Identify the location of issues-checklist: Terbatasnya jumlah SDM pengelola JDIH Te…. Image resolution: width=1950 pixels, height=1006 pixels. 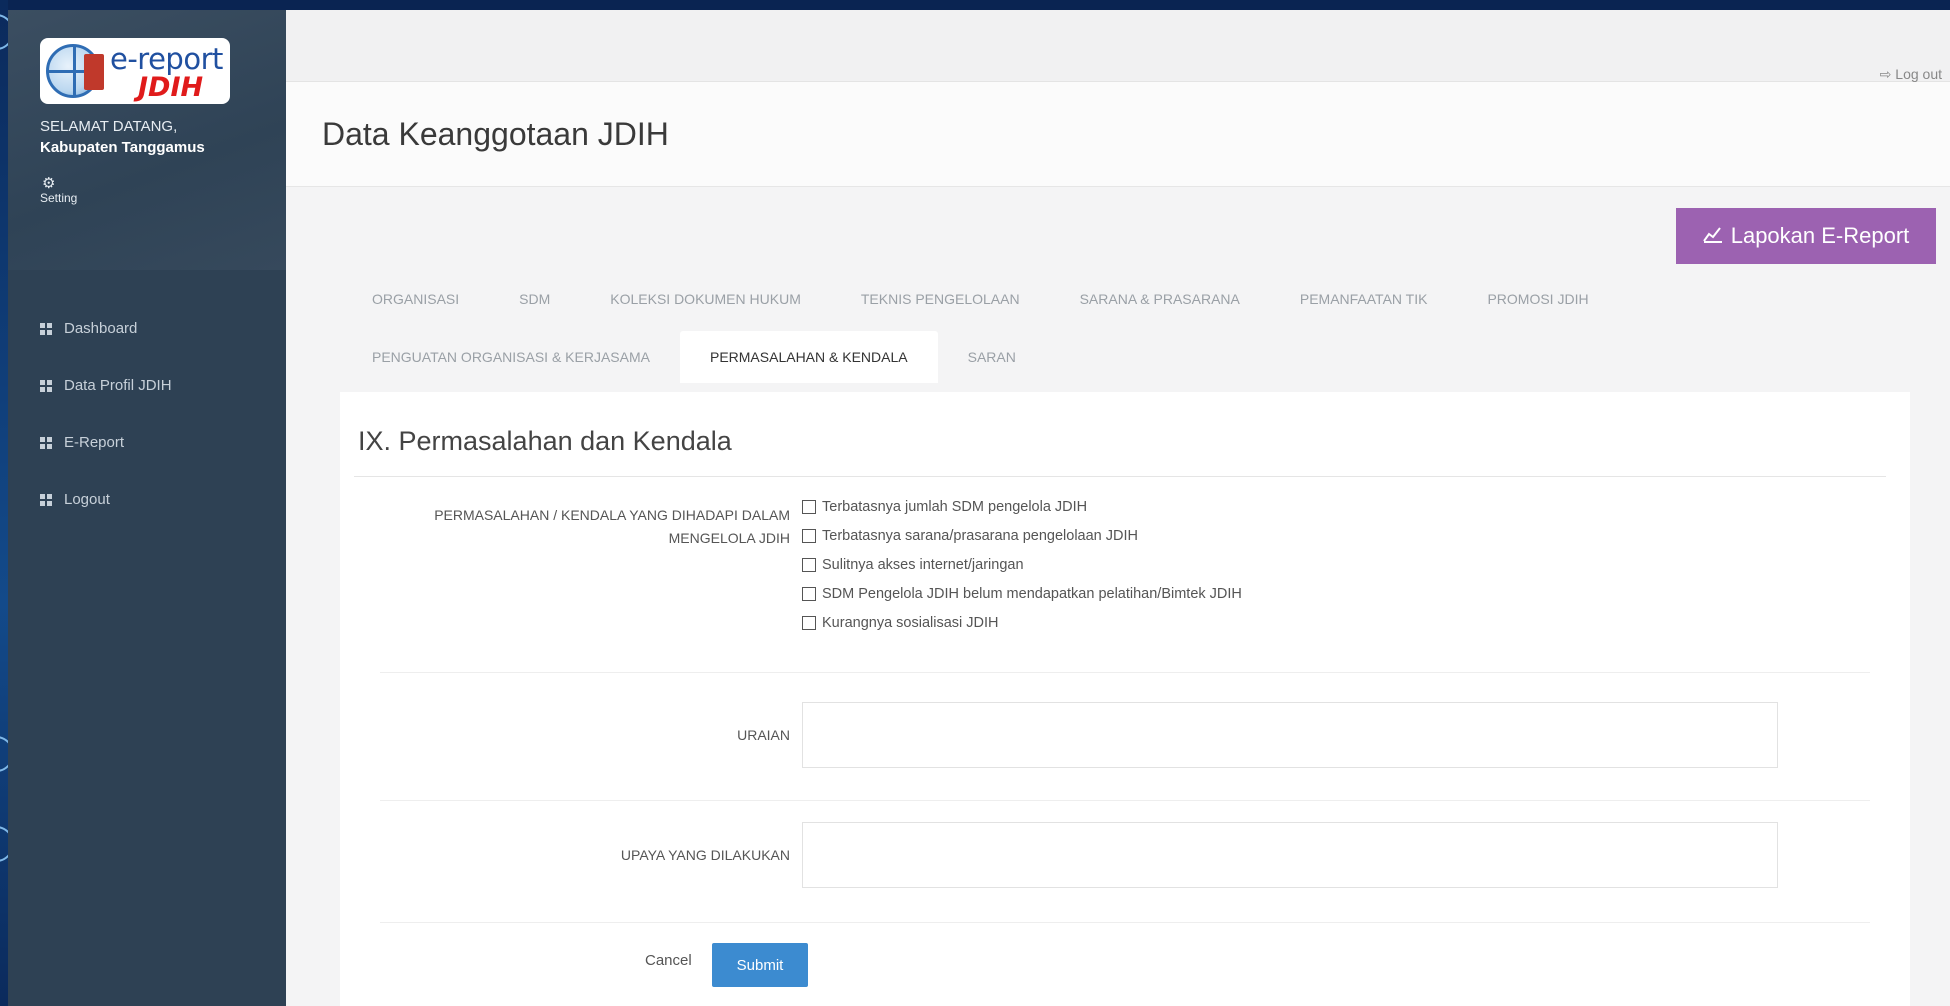
(1022, 564).